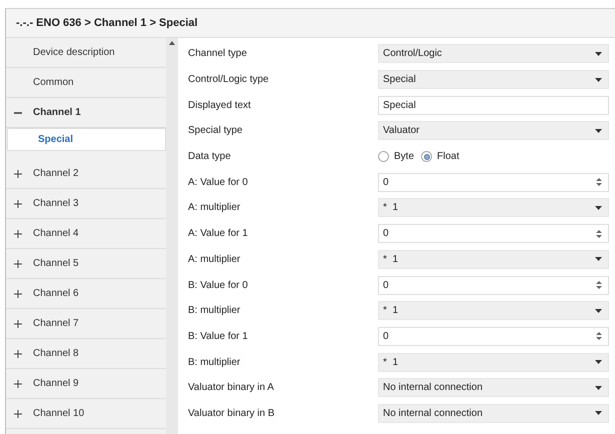  What do you see at coordinates (56, 293) in the screenshot?
I see `tree-item-label: Channel 6` at bounding box center [56, 293].